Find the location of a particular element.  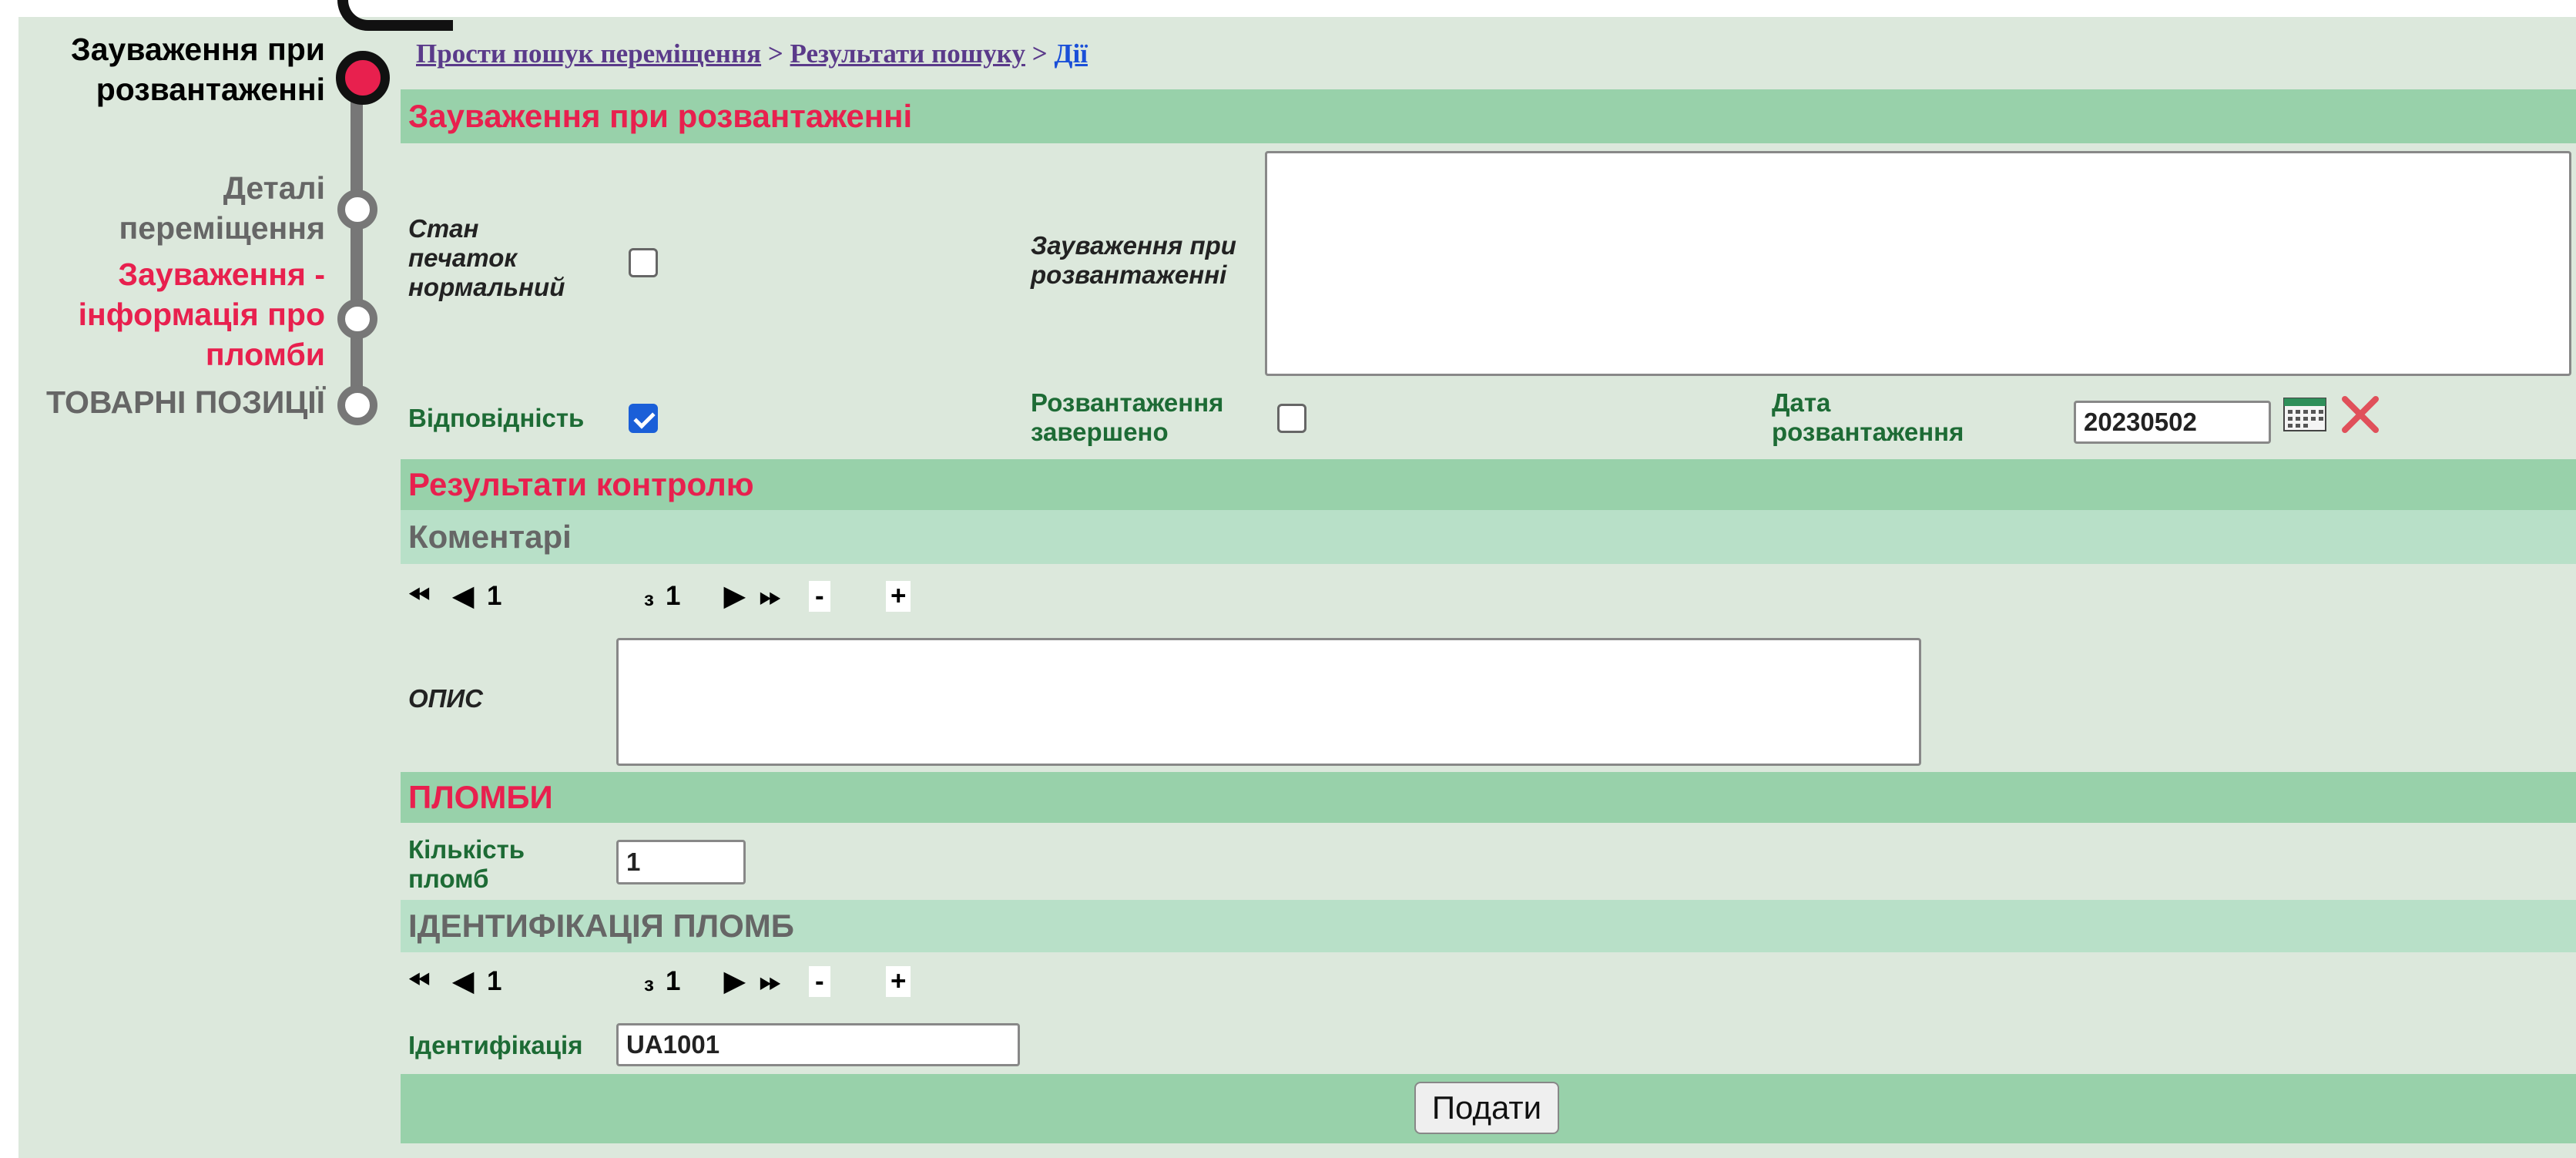

nav-label: Деталі is located at coordinates (274, 188).